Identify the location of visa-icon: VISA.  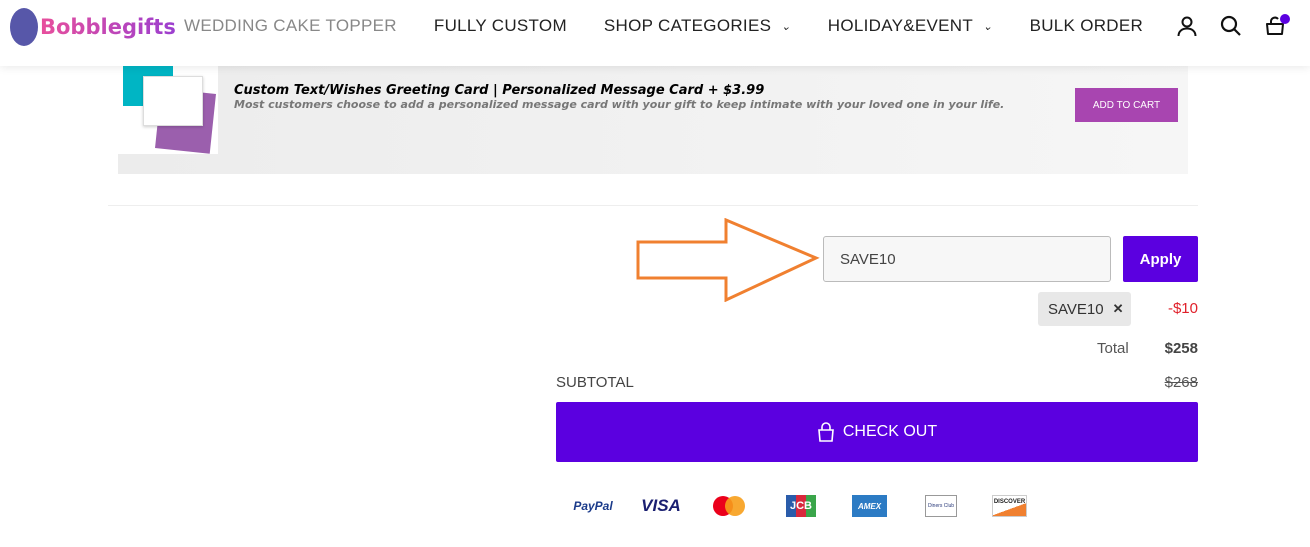
(661, 505).